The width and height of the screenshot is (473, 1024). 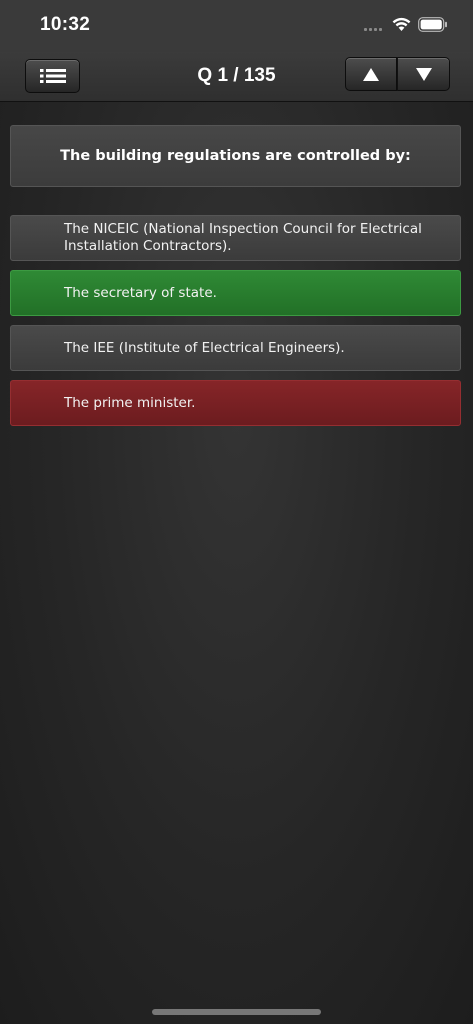 What do you see at coordinates (235, 403) in the screenshot?
I see `answer-option-wrong: The prime minister.` at bounding box center [235, 403].